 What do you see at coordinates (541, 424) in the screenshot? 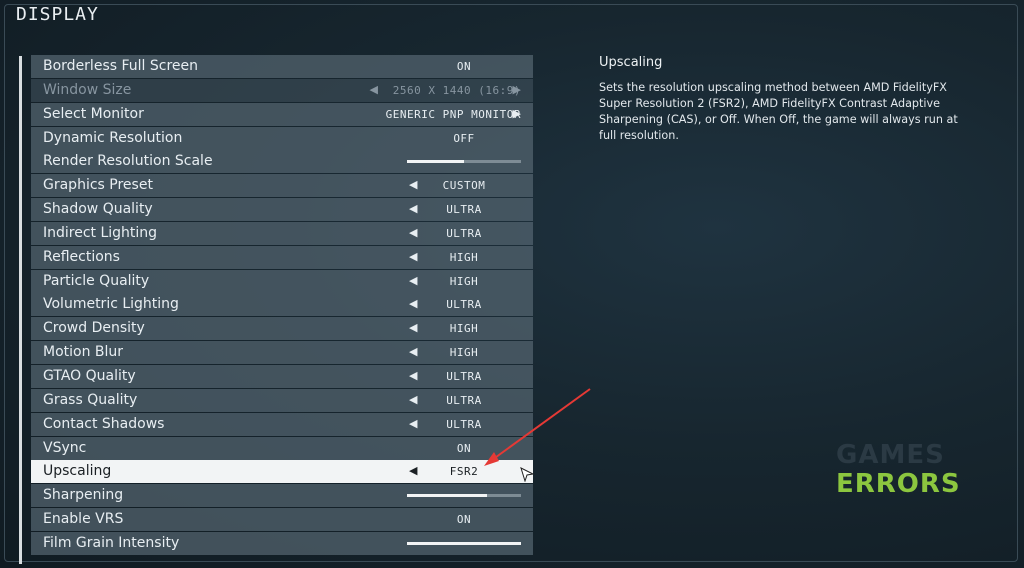
I see `annotation-arrow-line` at bounding box center [541, 424].